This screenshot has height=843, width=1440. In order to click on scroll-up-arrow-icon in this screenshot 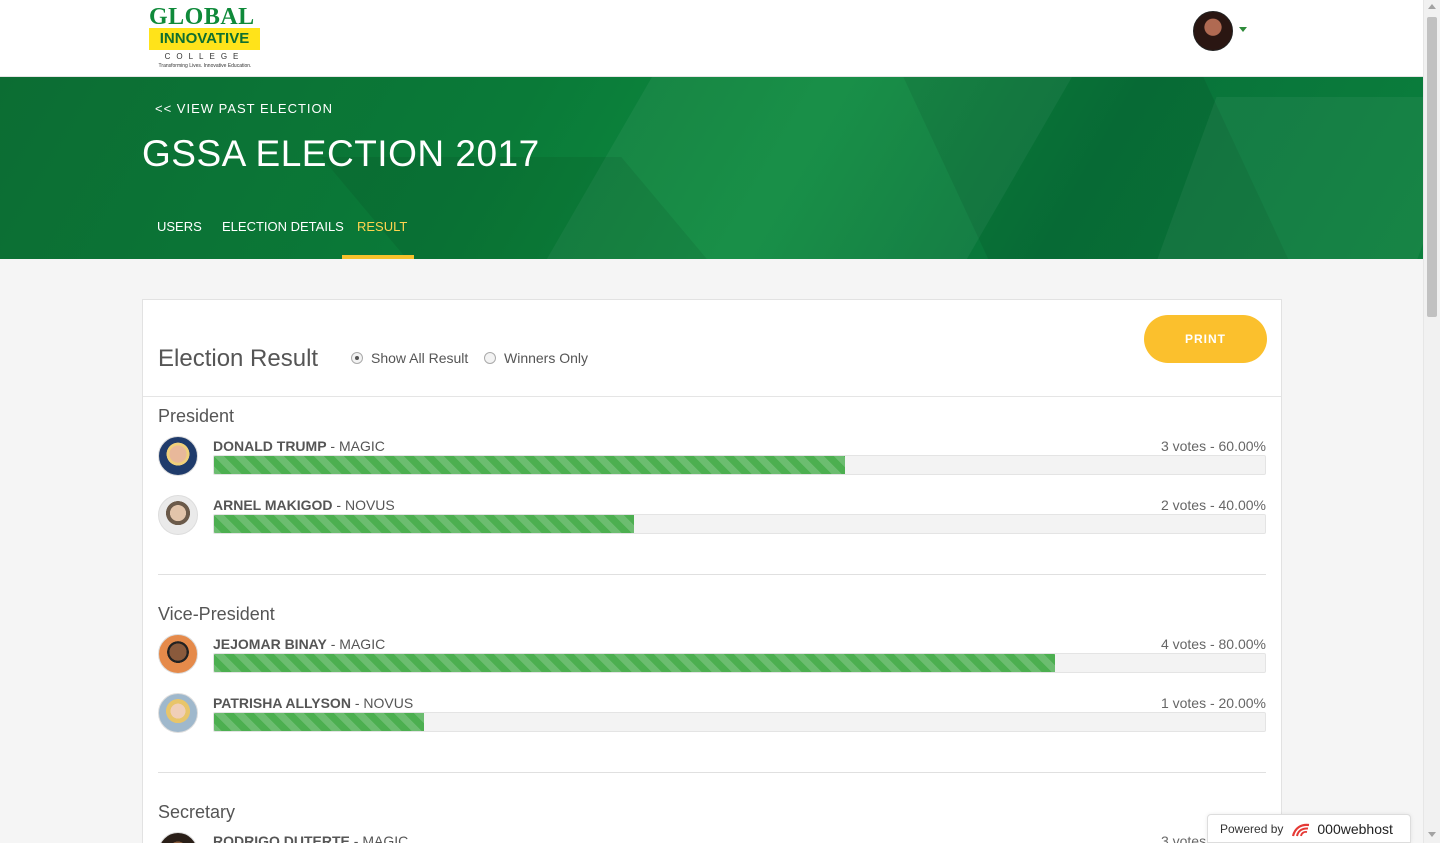, I will do `click(1432, 6)`.